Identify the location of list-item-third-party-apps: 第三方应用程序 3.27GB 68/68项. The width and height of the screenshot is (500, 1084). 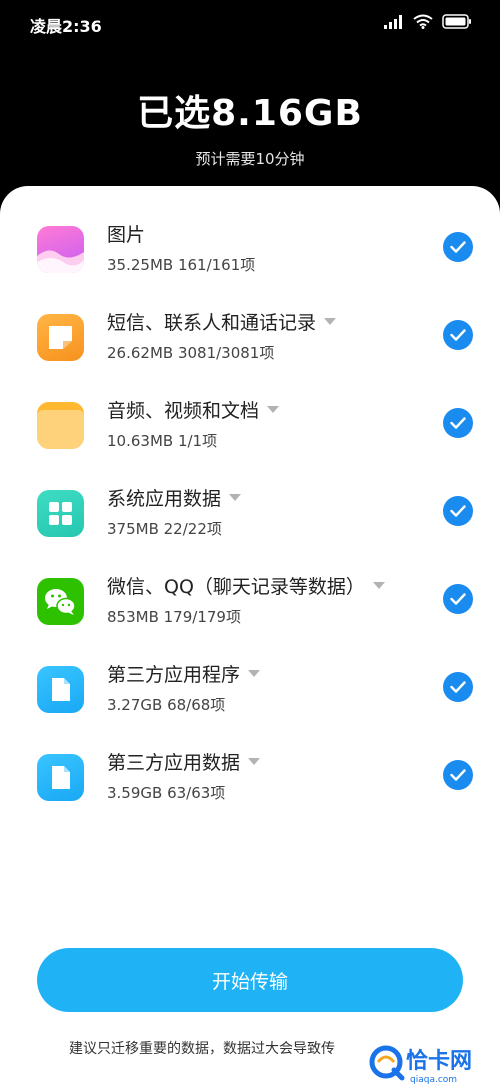
(250, 709).